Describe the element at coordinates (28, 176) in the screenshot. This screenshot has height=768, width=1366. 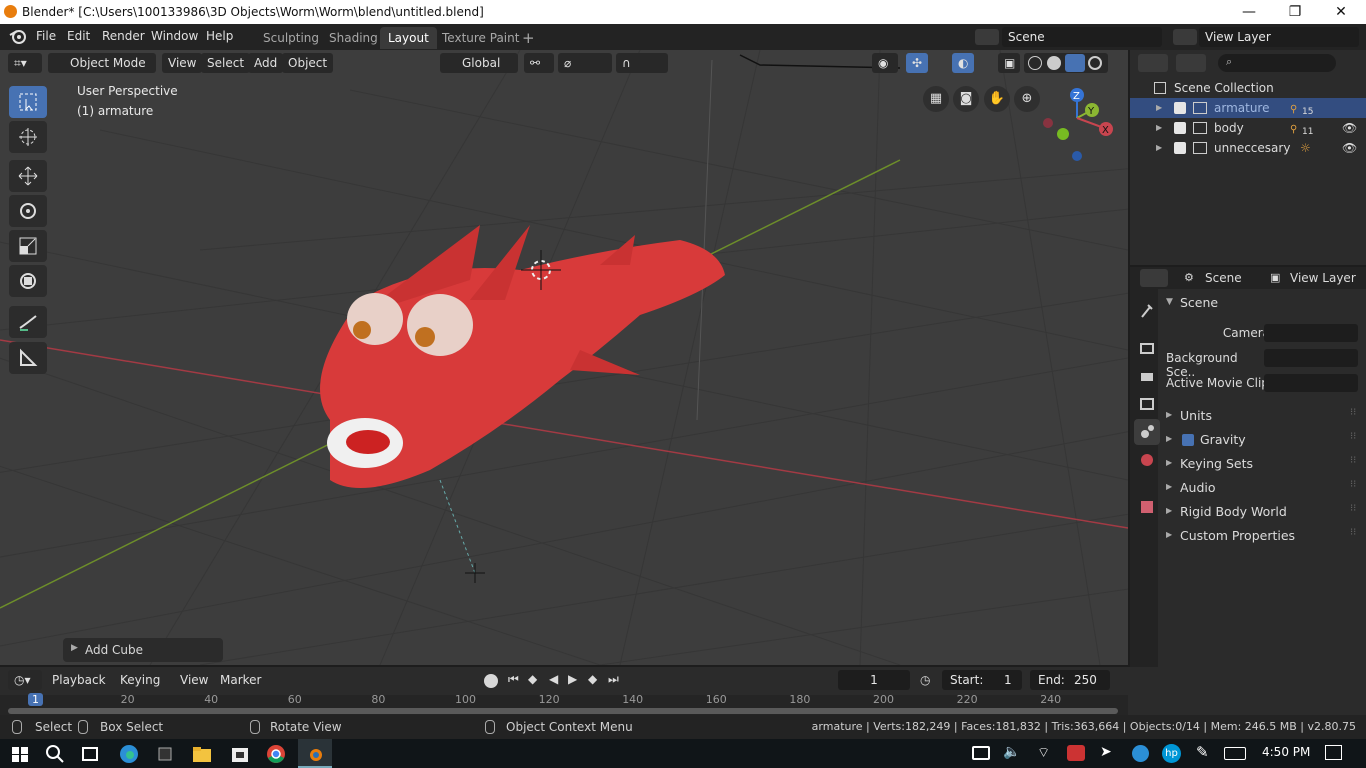
I see `move-tool` at that location.